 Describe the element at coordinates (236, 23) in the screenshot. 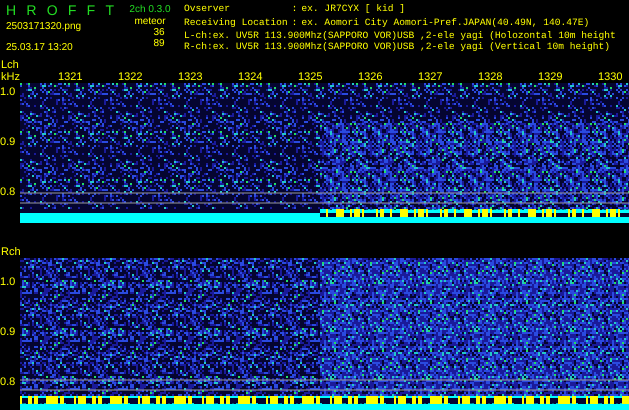

I see `info-label: Receiving Location` at that location.